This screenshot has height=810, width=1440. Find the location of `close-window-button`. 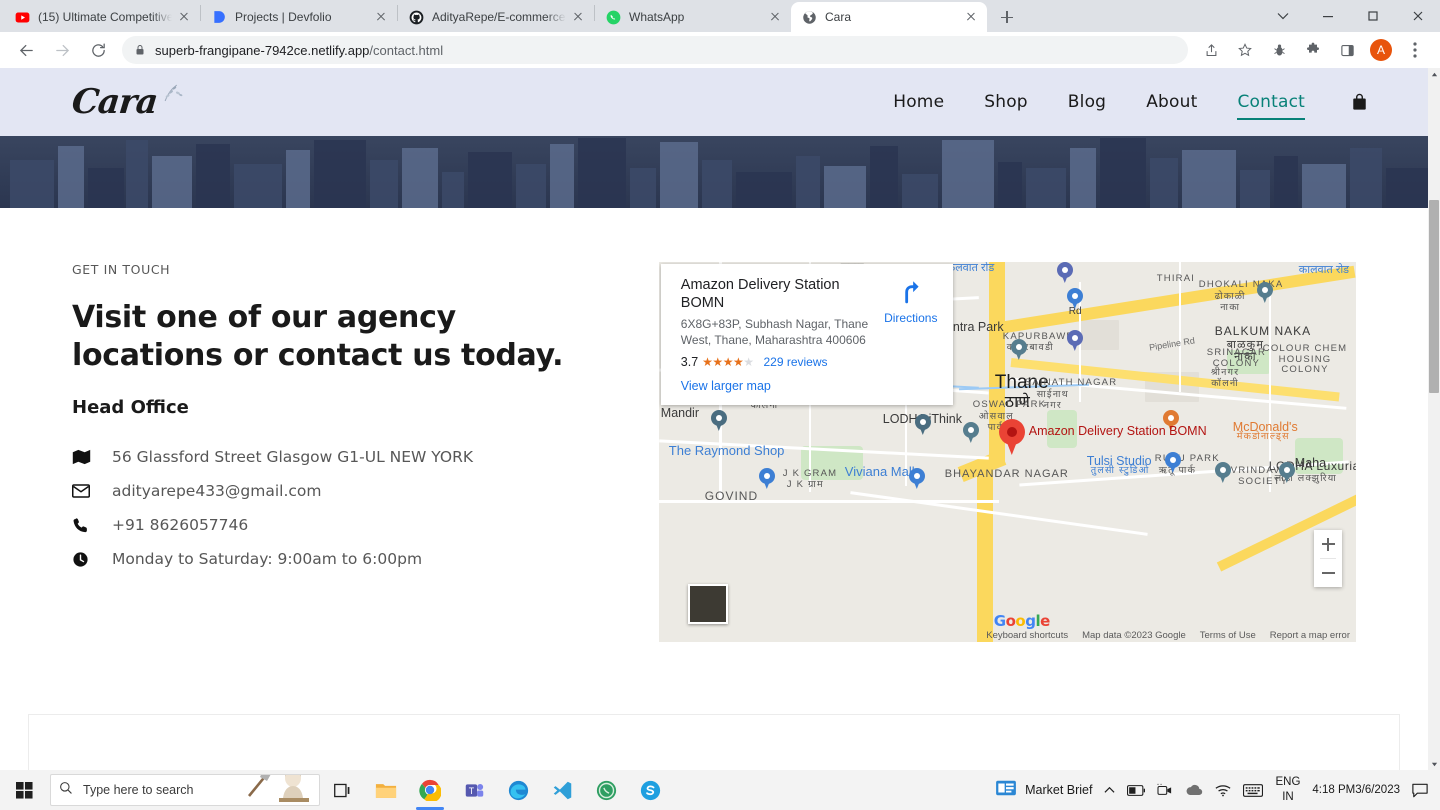

close-window-button is located at coordinates (1417, 16).